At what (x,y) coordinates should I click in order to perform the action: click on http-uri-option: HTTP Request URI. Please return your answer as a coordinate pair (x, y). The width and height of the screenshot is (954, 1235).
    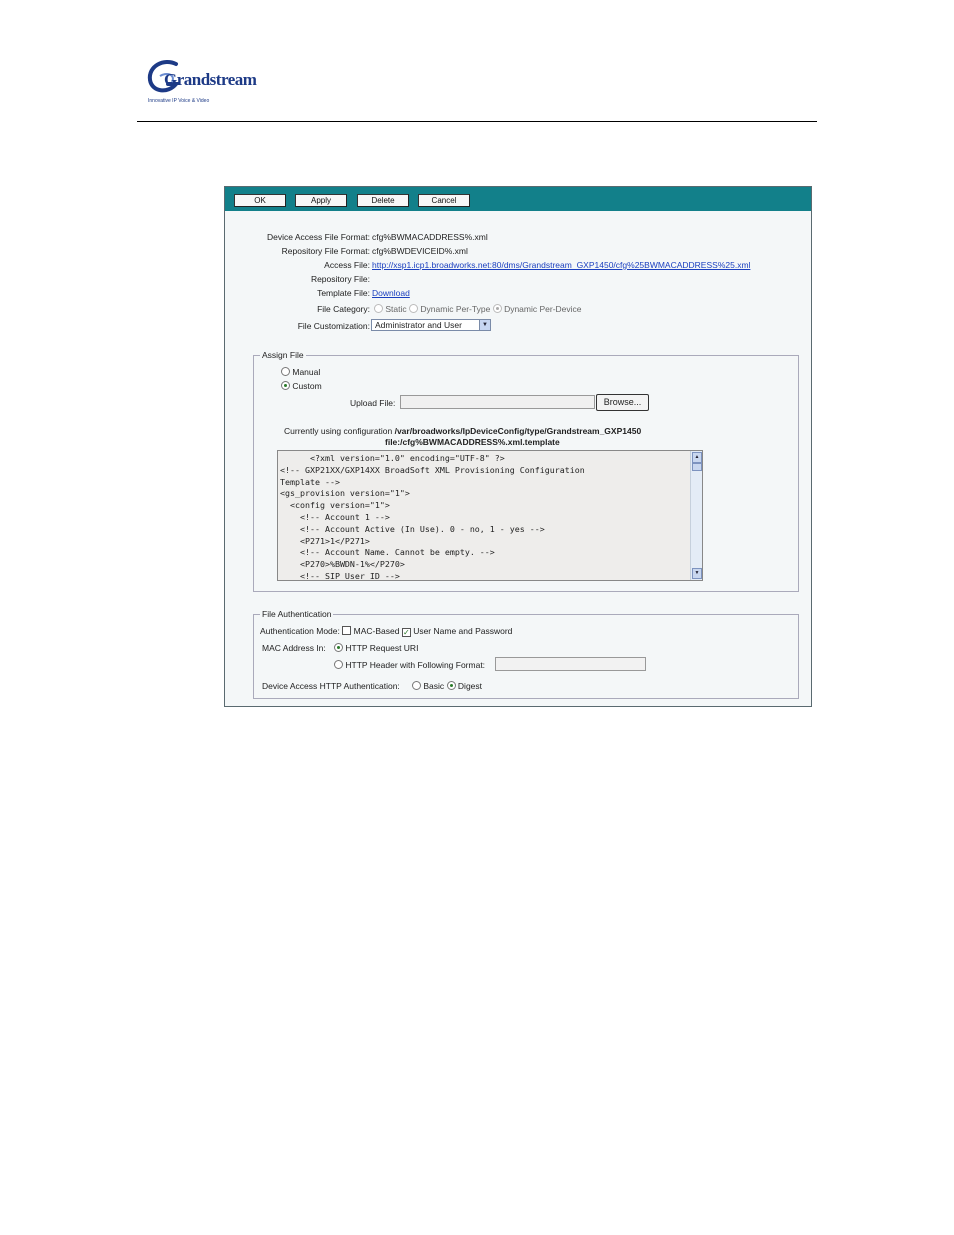
    Looking at the image, I should click on (376, 648).